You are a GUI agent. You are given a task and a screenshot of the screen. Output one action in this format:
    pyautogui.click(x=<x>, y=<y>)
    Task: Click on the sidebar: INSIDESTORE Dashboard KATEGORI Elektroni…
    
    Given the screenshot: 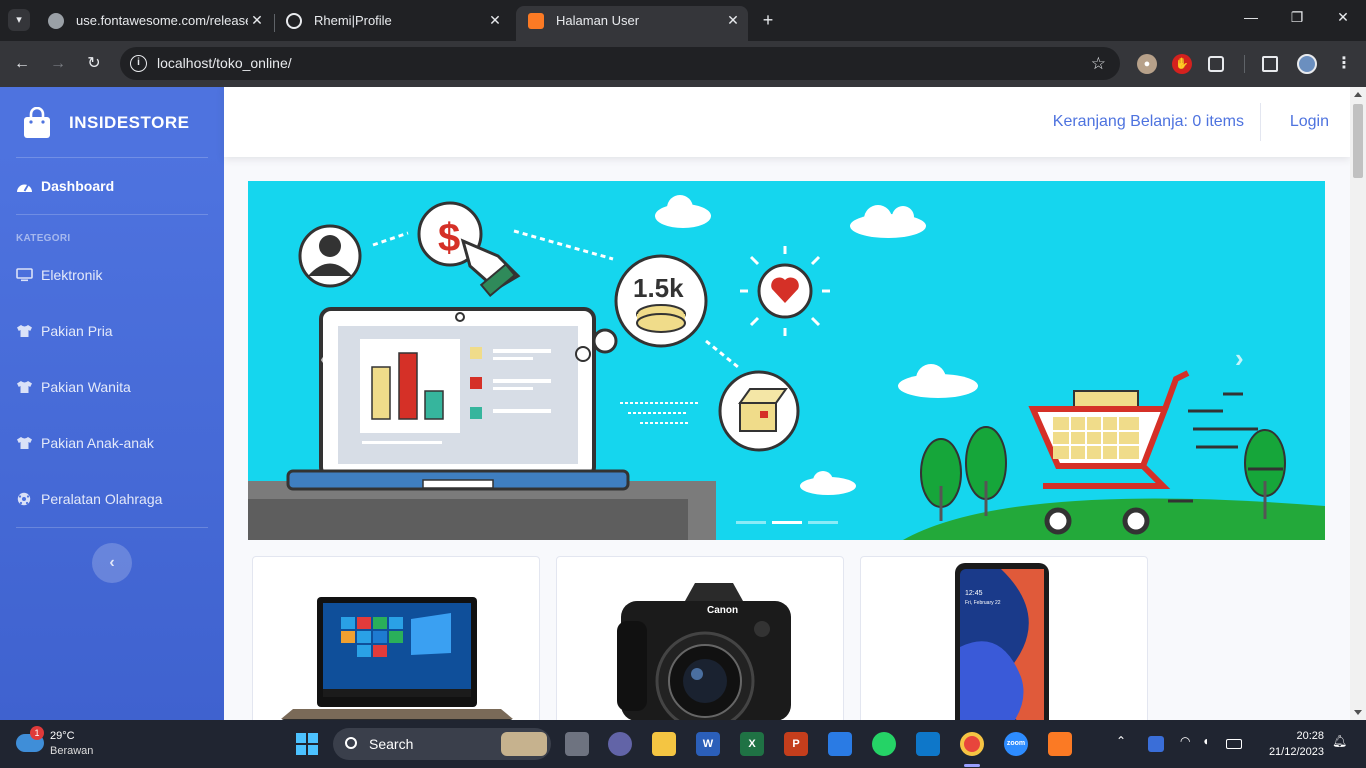 What is the action you would take?
    pyautogui.click(x=112, y=403)
    